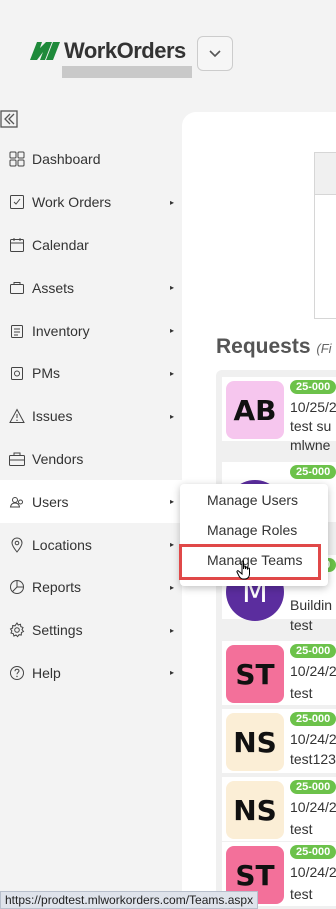  Describe the element at coordinates (66, 159) in the screenshot. I see `sidebar-item-label: Dashboard` at that location.